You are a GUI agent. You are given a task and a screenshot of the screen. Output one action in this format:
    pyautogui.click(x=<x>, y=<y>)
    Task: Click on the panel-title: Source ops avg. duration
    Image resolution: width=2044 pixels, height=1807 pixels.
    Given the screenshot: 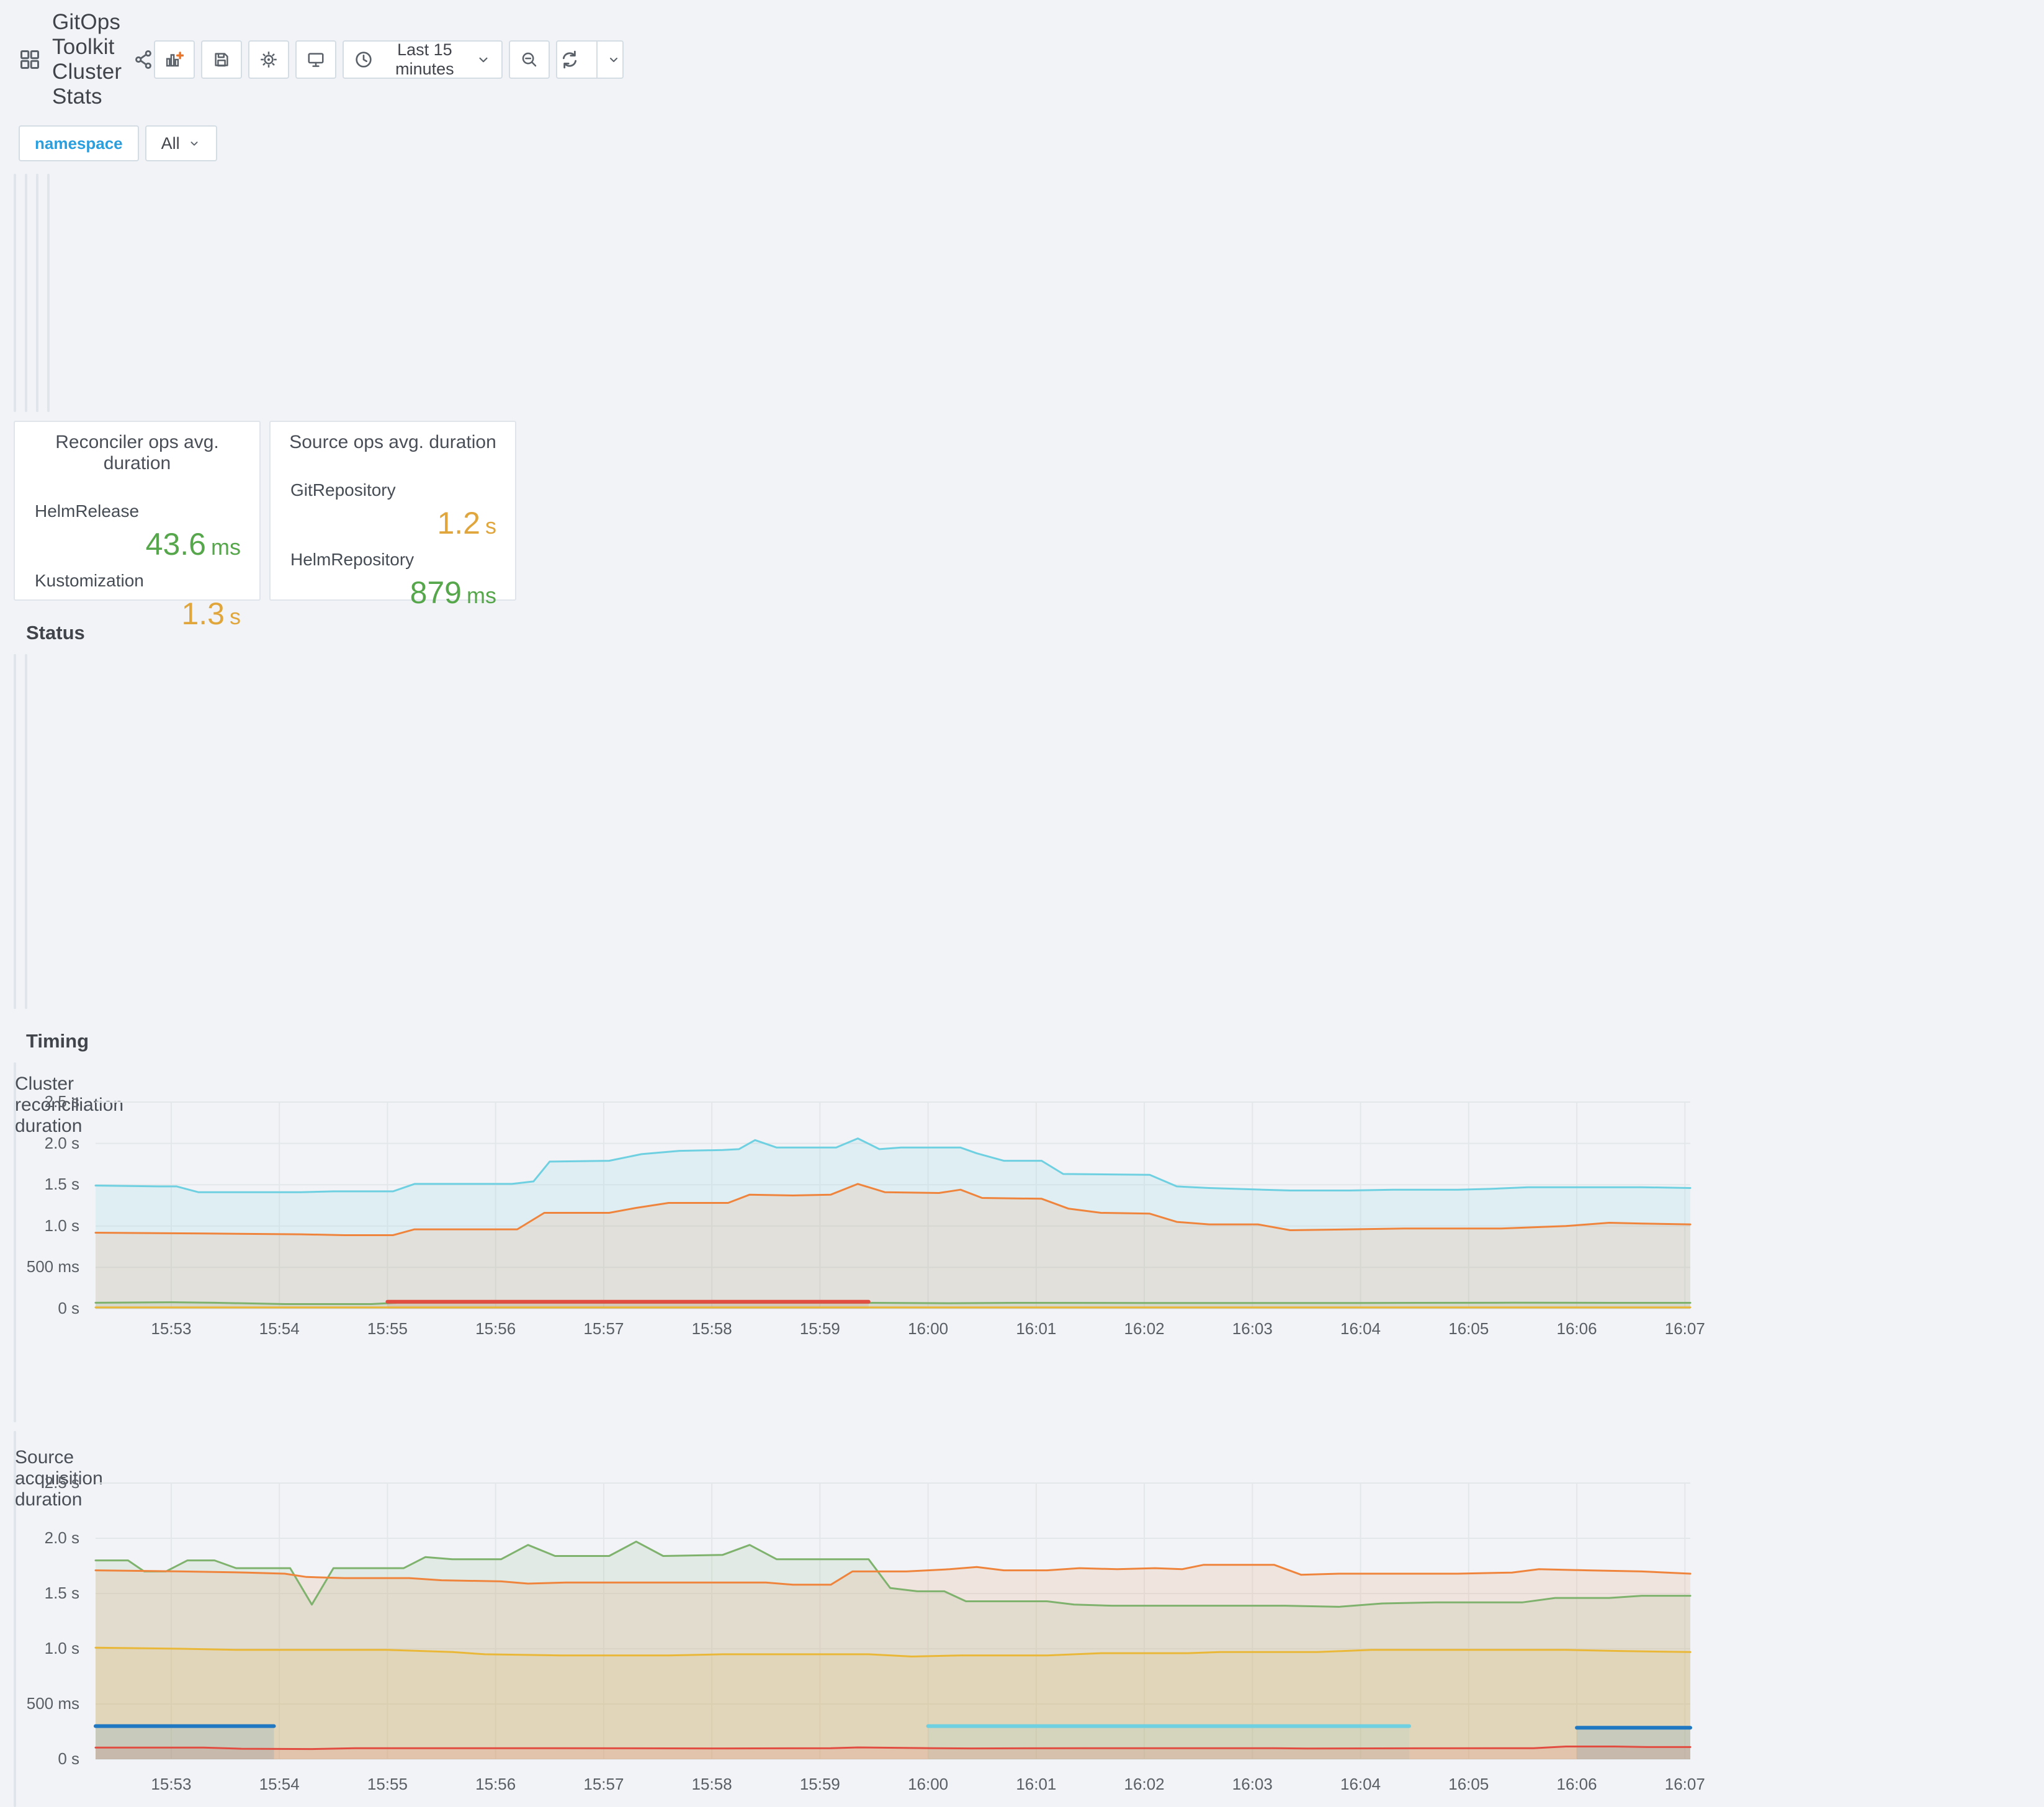 What is the action you would take?
    pyautogui.click(x=392, y=437)
    